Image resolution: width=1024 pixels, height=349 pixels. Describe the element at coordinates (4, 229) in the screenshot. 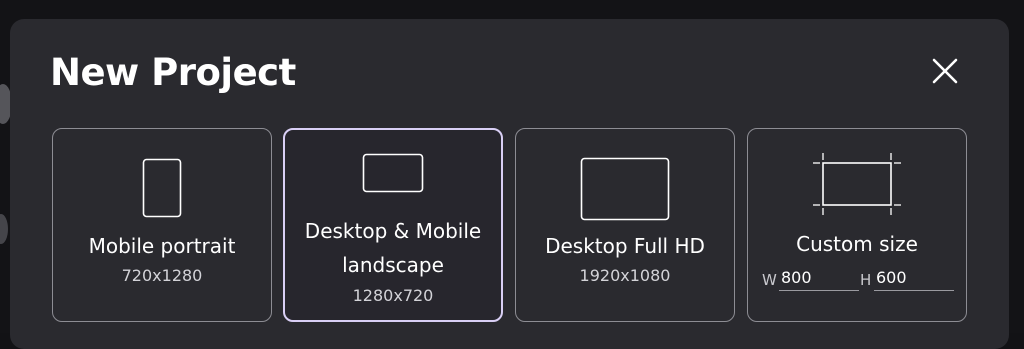

I see `background-element` at that location.